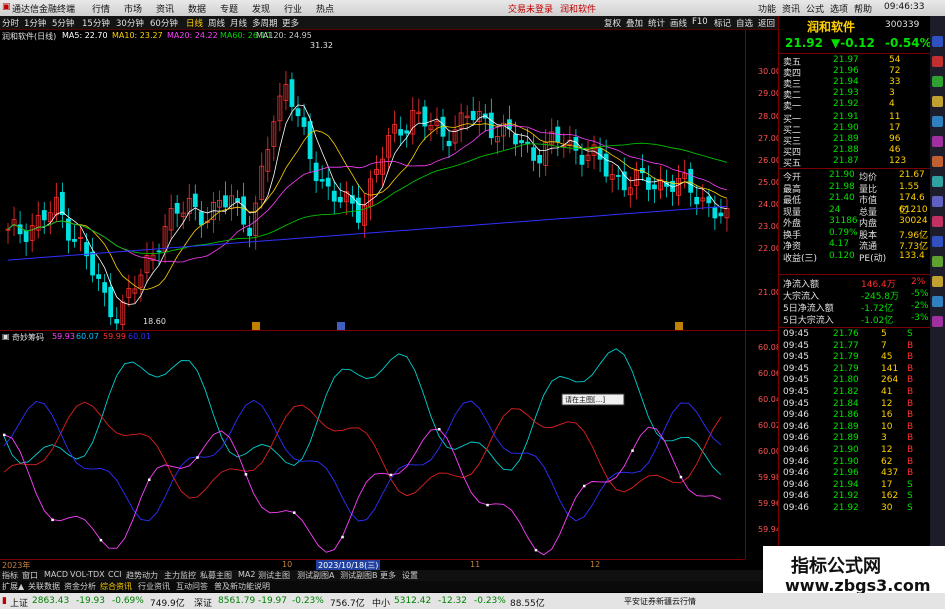  What do you see at coordinates (315, 575) in the screenshot?
I see `indicator-tab: 测试副图A` at bounding box center [315, 575].